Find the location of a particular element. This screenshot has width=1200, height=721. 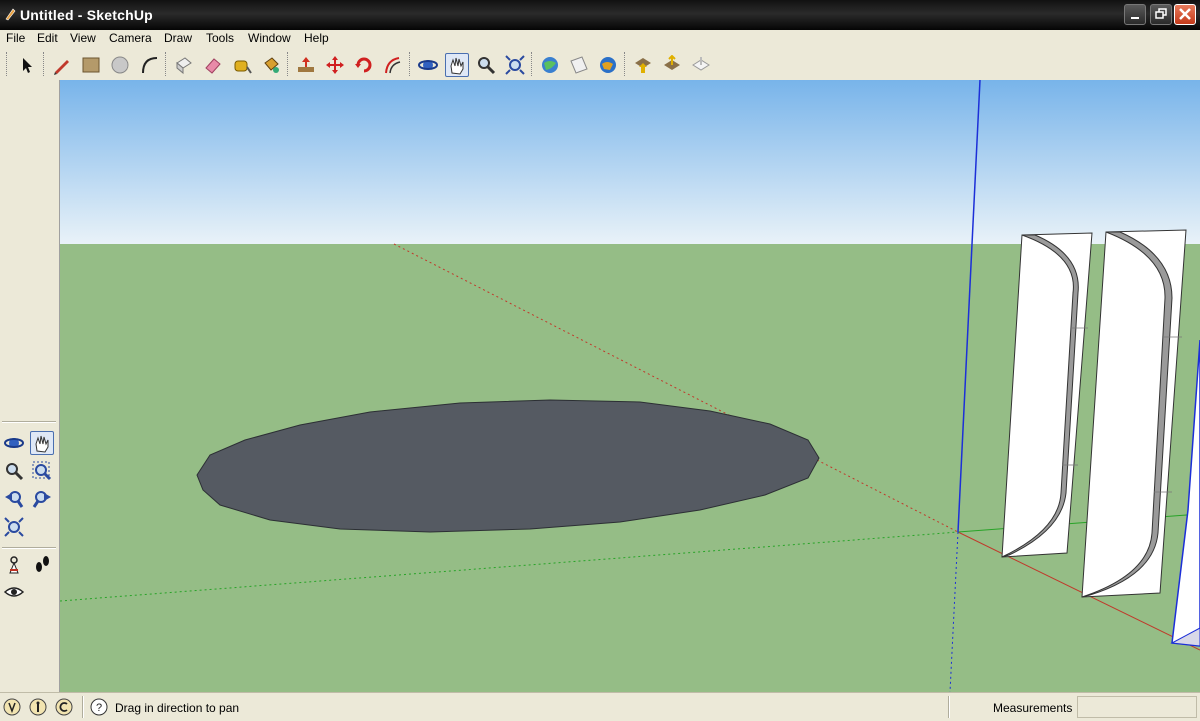

restore-icon is located at coordinates (1161, 13).